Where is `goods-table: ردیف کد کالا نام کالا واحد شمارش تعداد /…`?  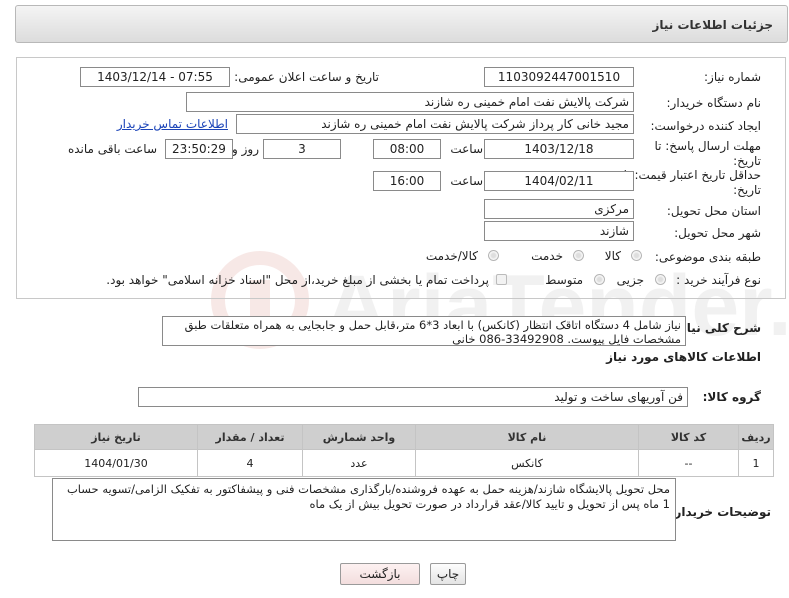
goods-table: ردیف کد کالا نام کالا واحد شمارش تعداد /… is located at coordinates (404, 450).